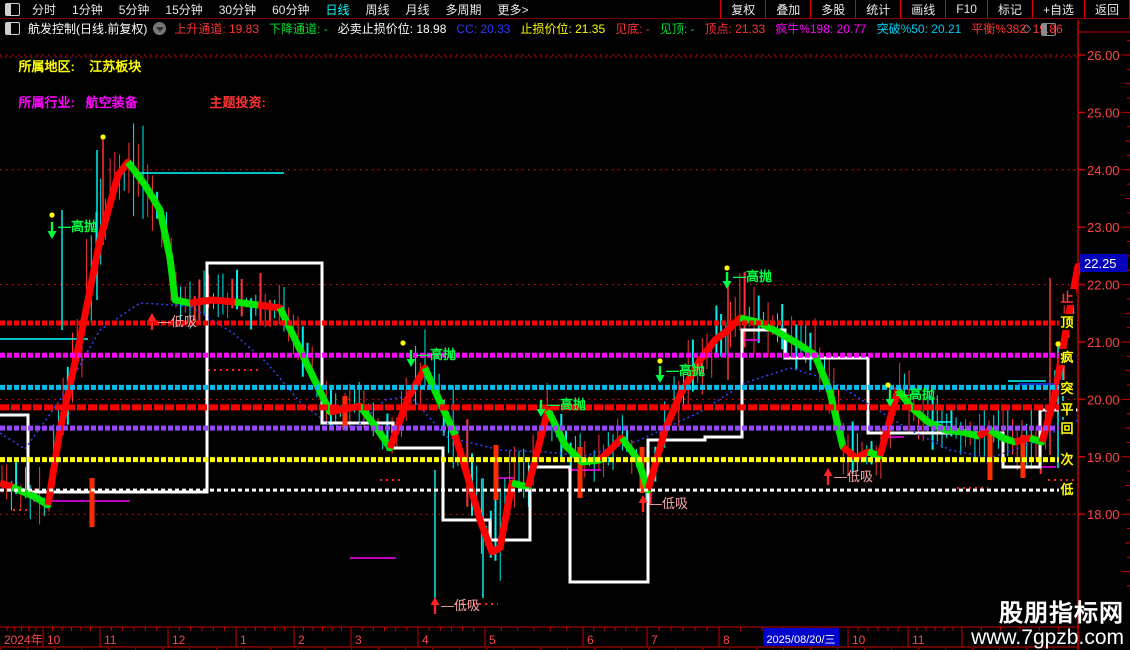 This screenshot has height=650, width=1130. Describe the element at coordinates (115, 66) in the screenshot. I see `area-value: 江苏板块` at that location.